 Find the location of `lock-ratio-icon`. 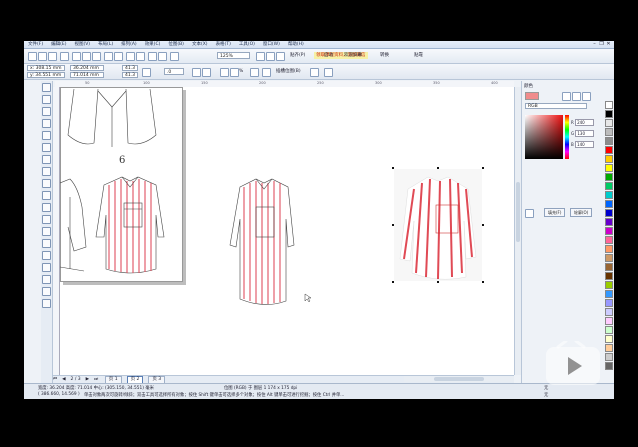

lock-ratio-icon is located at coordinates (146, 72).